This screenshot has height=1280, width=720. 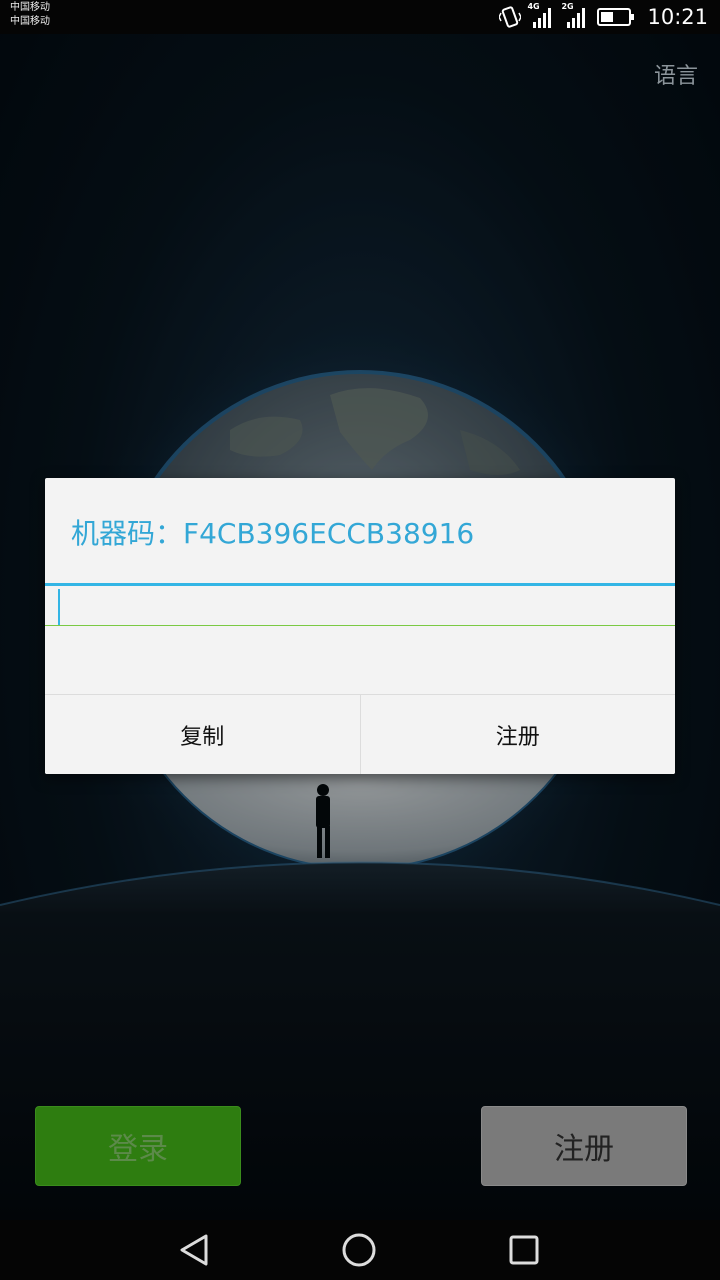 What do you see at coordinates (533, 6) in the screenshot?
I see `network-type-label: 4G` at bounding box center [533, 6].